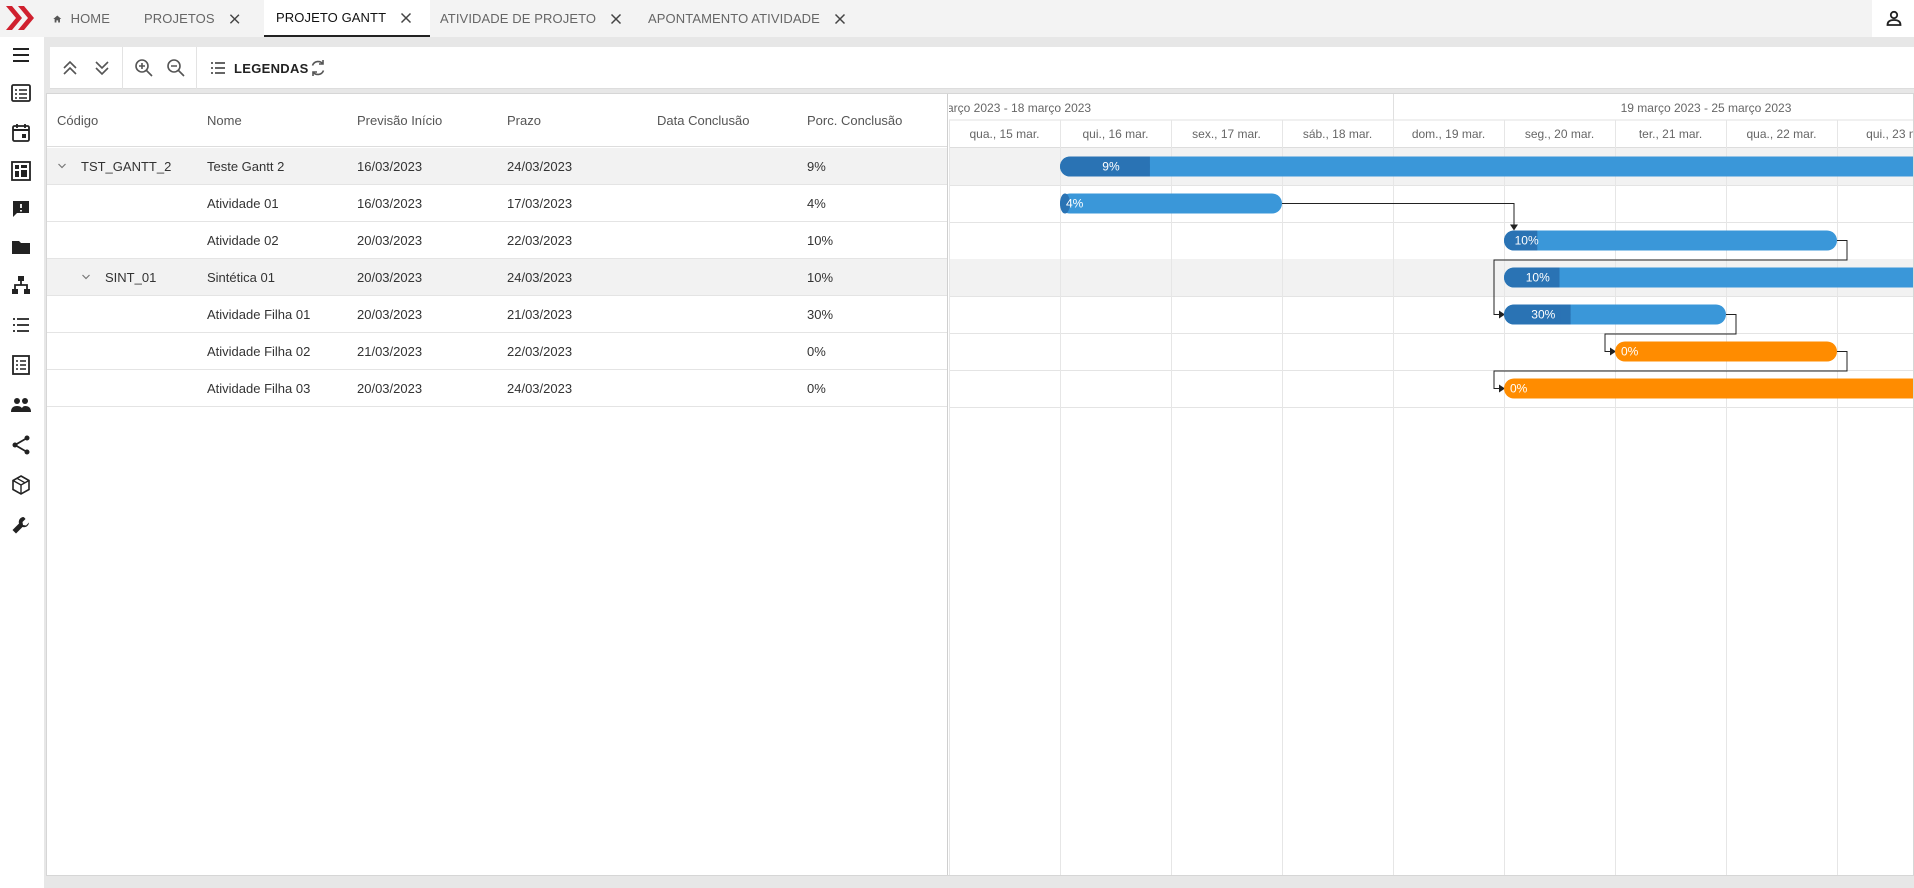 The image size is (1914, 888). I want to click on tab-label: PROJETOS, so click(179, 18).